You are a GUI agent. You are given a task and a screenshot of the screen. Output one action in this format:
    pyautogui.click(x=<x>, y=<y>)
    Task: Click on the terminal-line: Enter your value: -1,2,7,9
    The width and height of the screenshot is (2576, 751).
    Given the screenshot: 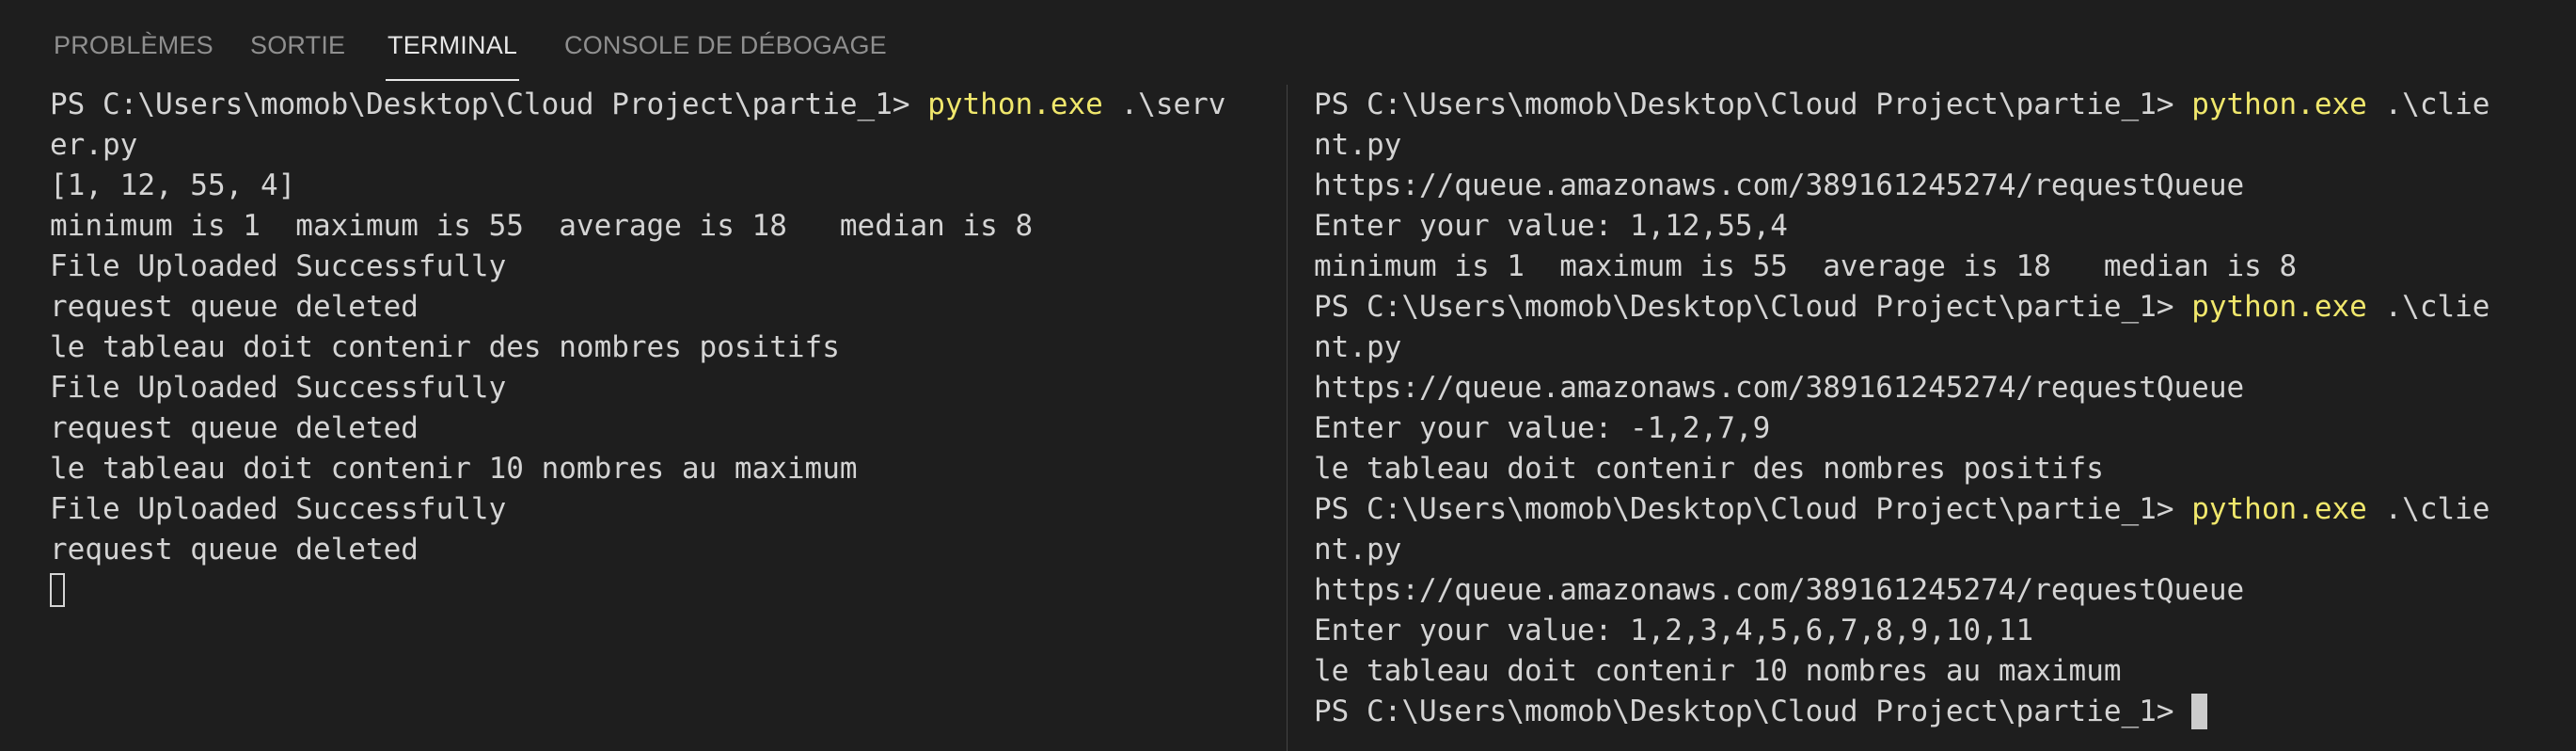 What is the action you would take?
    pyautogui.click(x=1542, y=428)
    